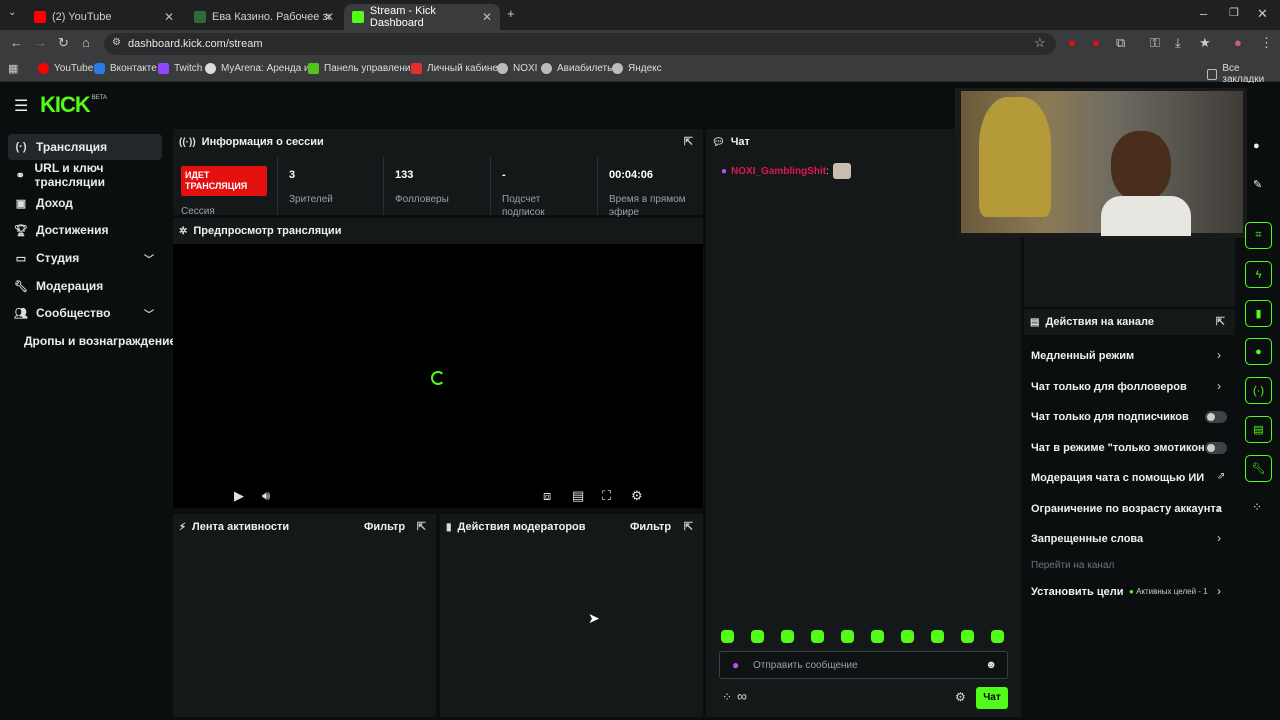 This screenshot has height=720, width=1280. What do you see at coordinates (266, 496) in the screenshot?
I see `volume-icon: 🔊︎` at bounding box center [266, 496].